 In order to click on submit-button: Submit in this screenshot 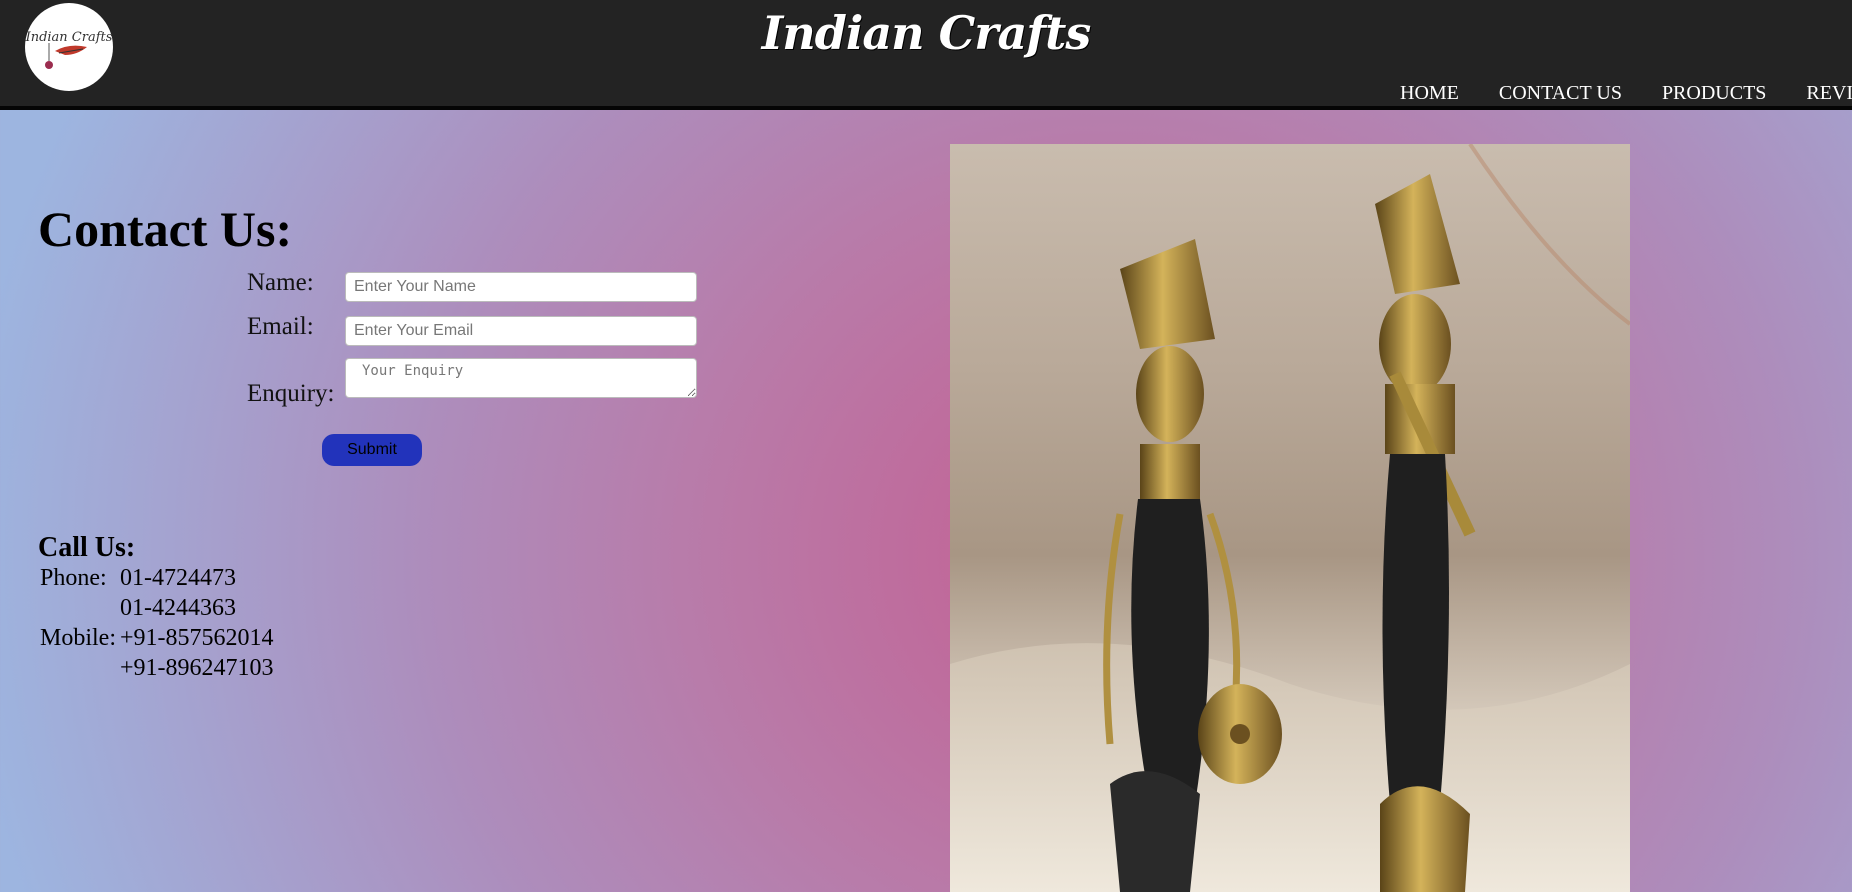, I will do `click(372, 450)`.